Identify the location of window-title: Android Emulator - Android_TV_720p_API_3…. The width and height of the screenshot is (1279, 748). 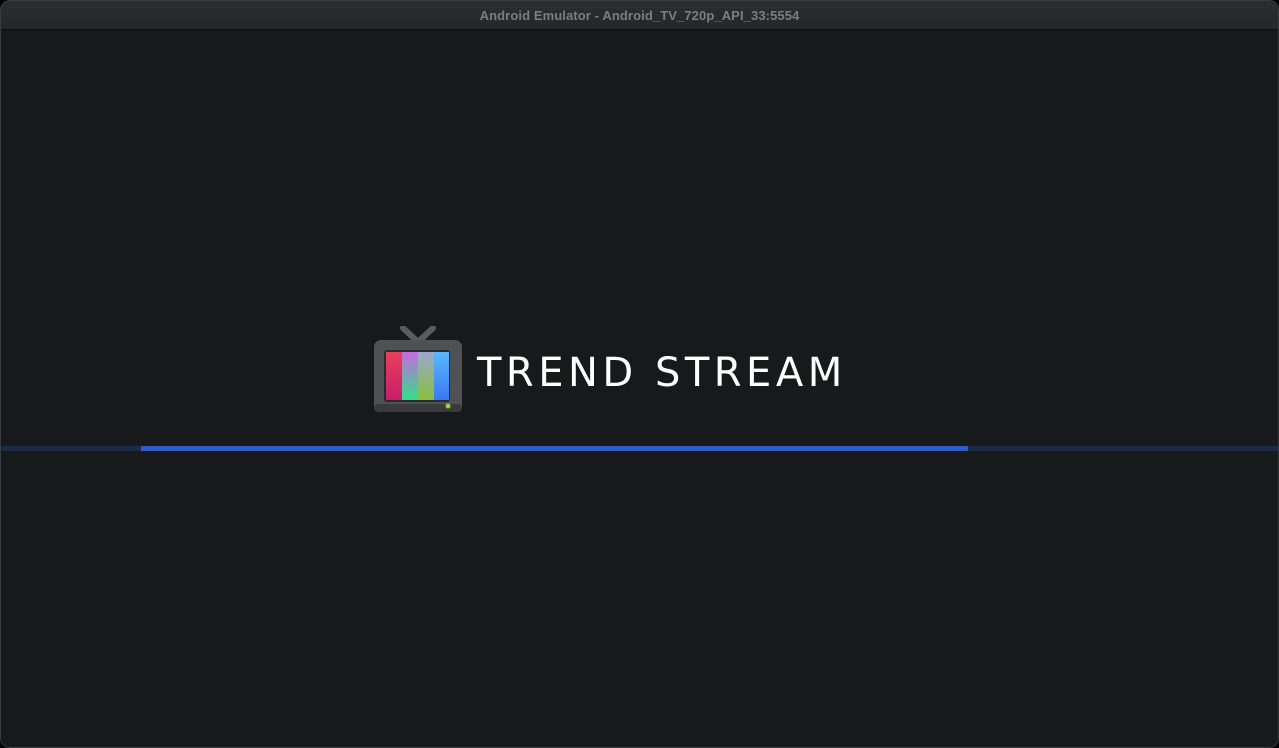
(639, 15).